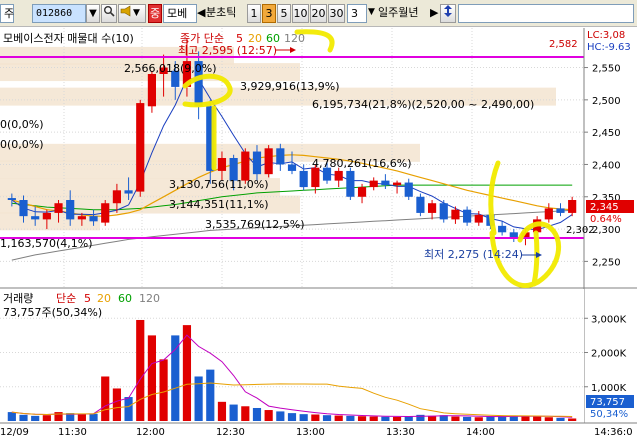  I want to click on ma-period-120: 120, so click(294, 38).